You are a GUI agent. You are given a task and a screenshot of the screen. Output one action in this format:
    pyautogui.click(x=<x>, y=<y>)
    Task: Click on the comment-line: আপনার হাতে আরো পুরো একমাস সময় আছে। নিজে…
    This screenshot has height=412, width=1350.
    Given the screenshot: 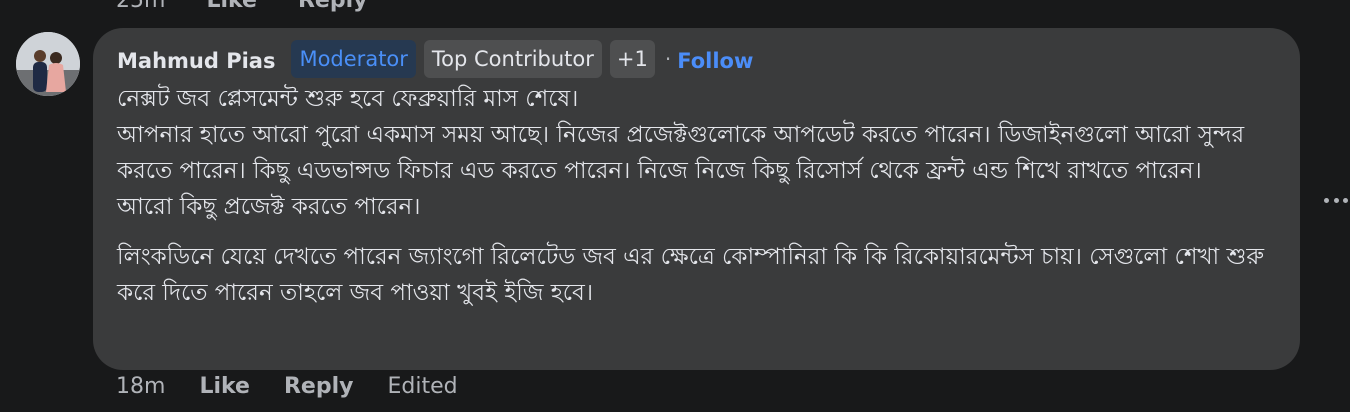 What is the action you would take?
    pyautogui.click(x=681, y=153)
    